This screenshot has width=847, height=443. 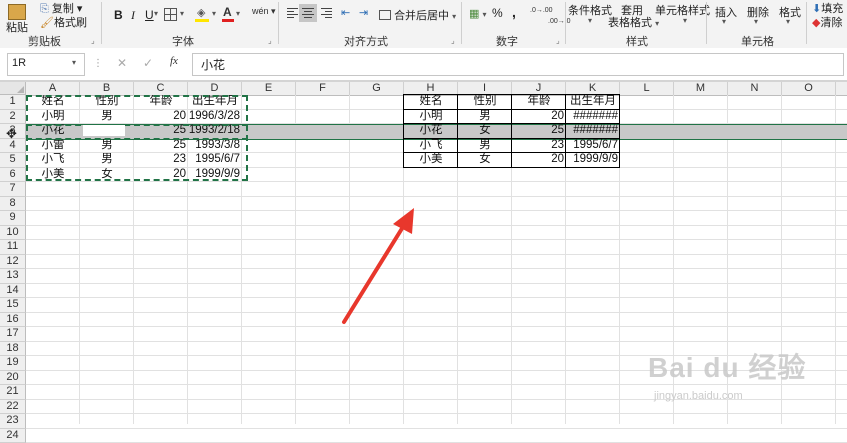 I want to click on cancel-icon: ✕, so click(x=122, y=63).